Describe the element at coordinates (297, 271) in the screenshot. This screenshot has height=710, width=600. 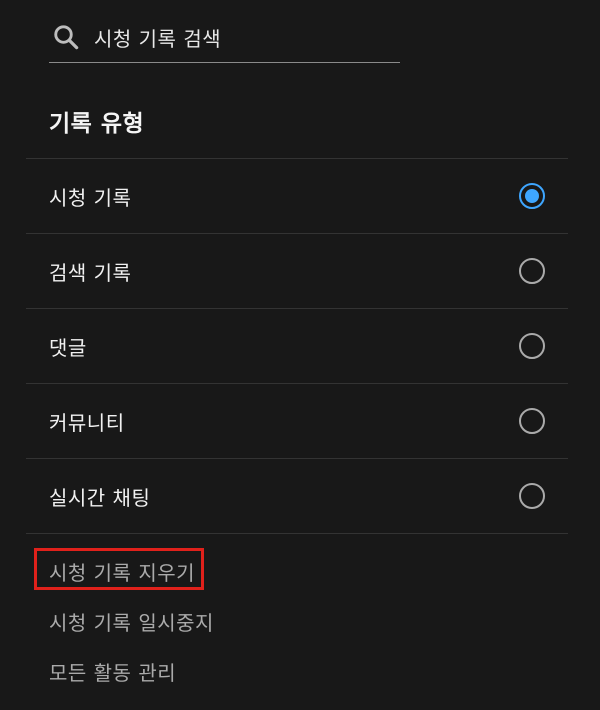
I see `history-type-search: 검색 기록` at that location.